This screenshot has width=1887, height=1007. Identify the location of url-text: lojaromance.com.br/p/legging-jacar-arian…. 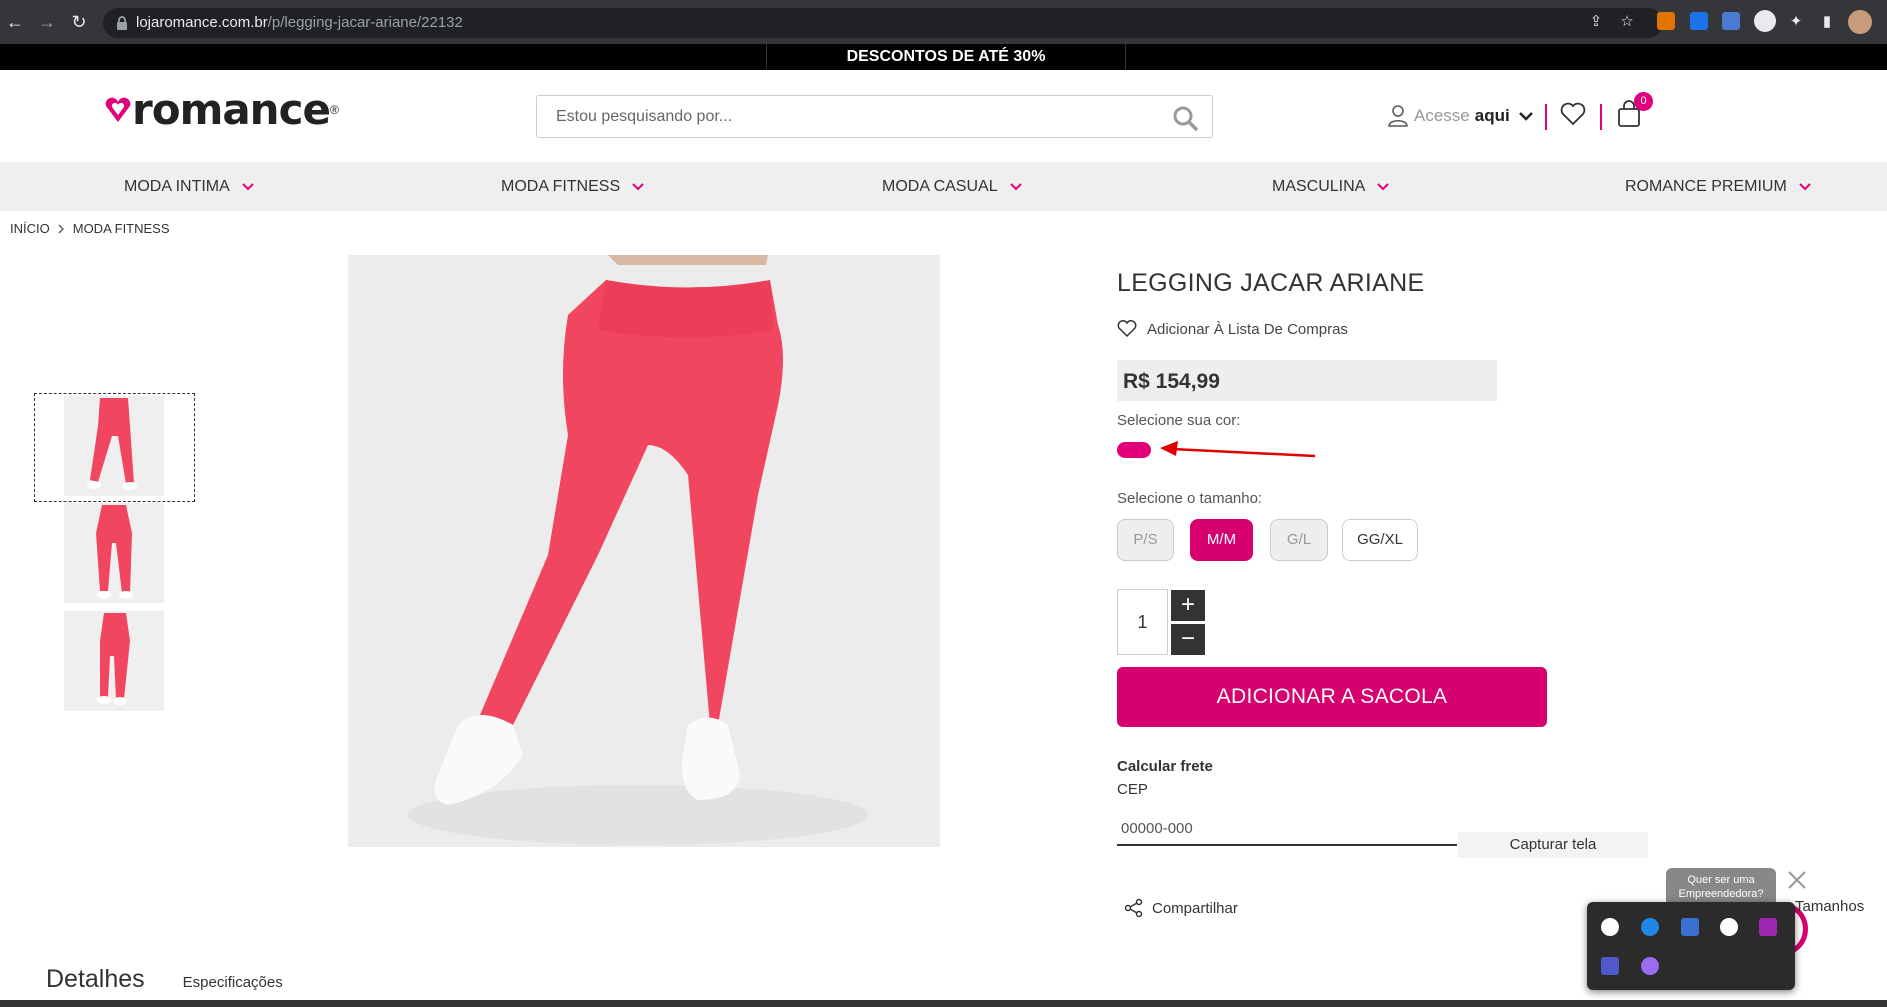
(299, 22).